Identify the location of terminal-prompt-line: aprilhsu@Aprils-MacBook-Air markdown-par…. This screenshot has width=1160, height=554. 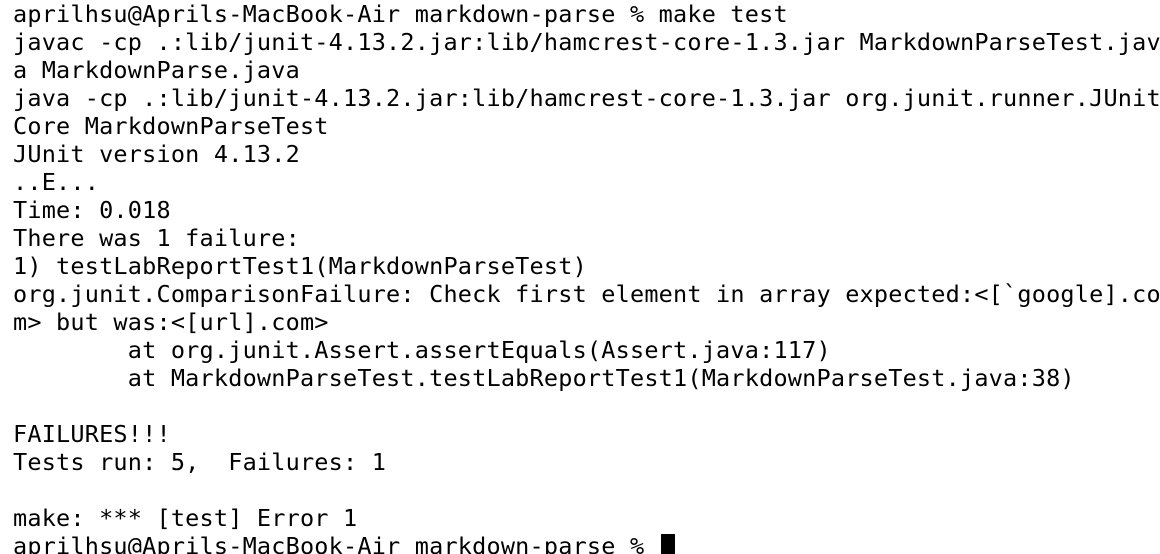
(586, 543).